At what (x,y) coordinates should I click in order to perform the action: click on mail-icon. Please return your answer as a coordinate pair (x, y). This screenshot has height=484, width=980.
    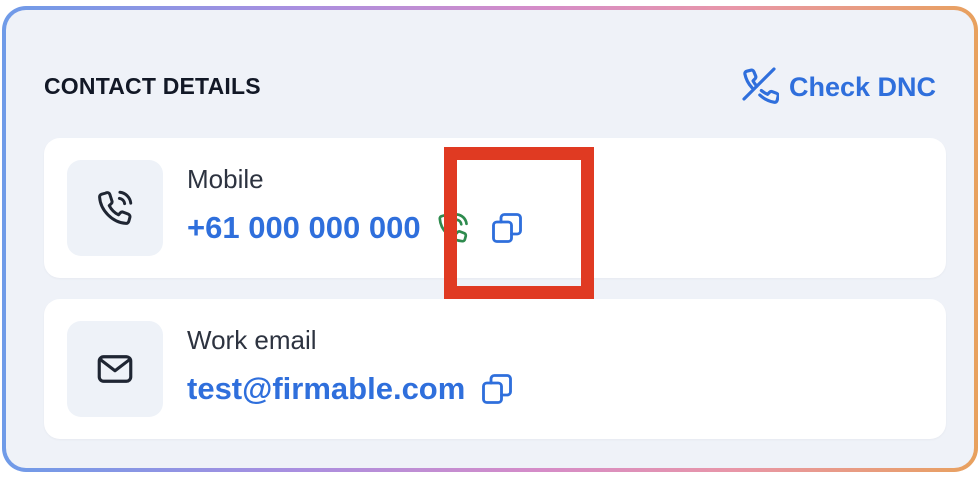
    Looking at the image, I should click on (115, 369).